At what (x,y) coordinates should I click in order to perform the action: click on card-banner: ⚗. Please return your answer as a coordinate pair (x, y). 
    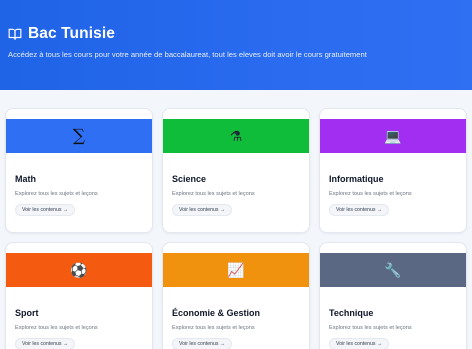
    Looking at the image, I should click on (236, 136).